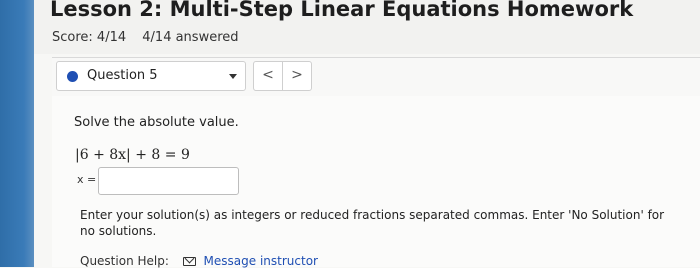  Describe the element at coordinates (17, 133) in the screenshot. I see `left-edge-strip` at that location.